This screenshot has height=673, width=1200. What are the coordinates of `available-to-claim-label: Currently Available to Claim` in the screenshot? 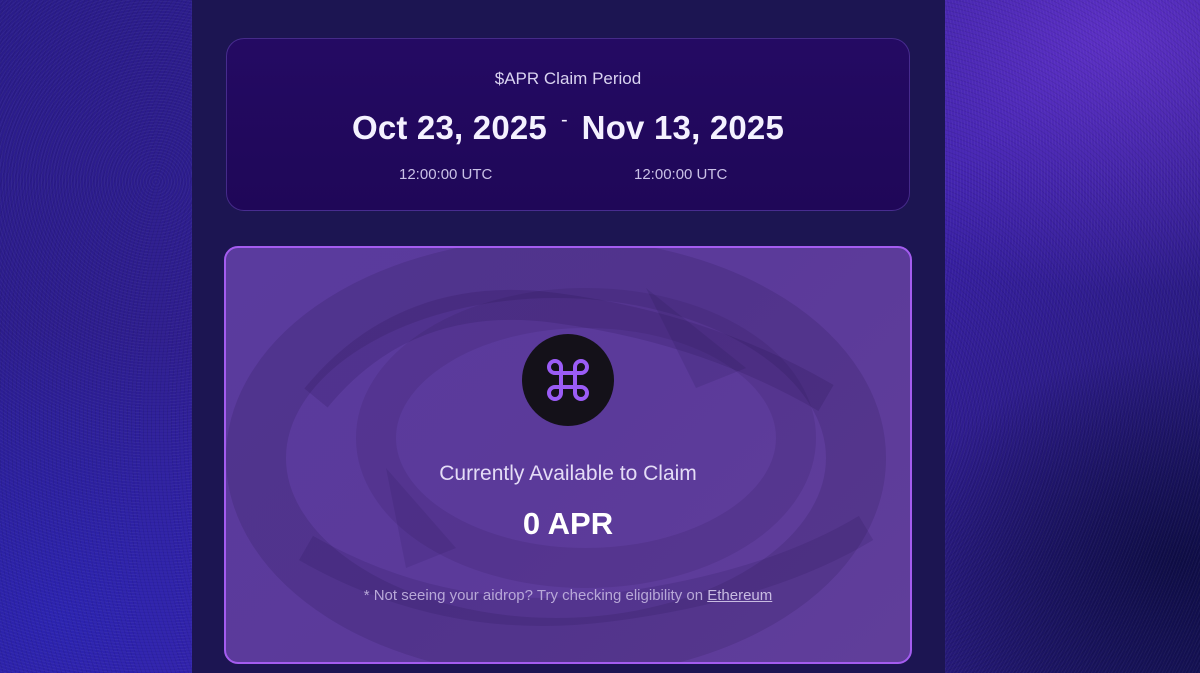 It's located at (568, 473).